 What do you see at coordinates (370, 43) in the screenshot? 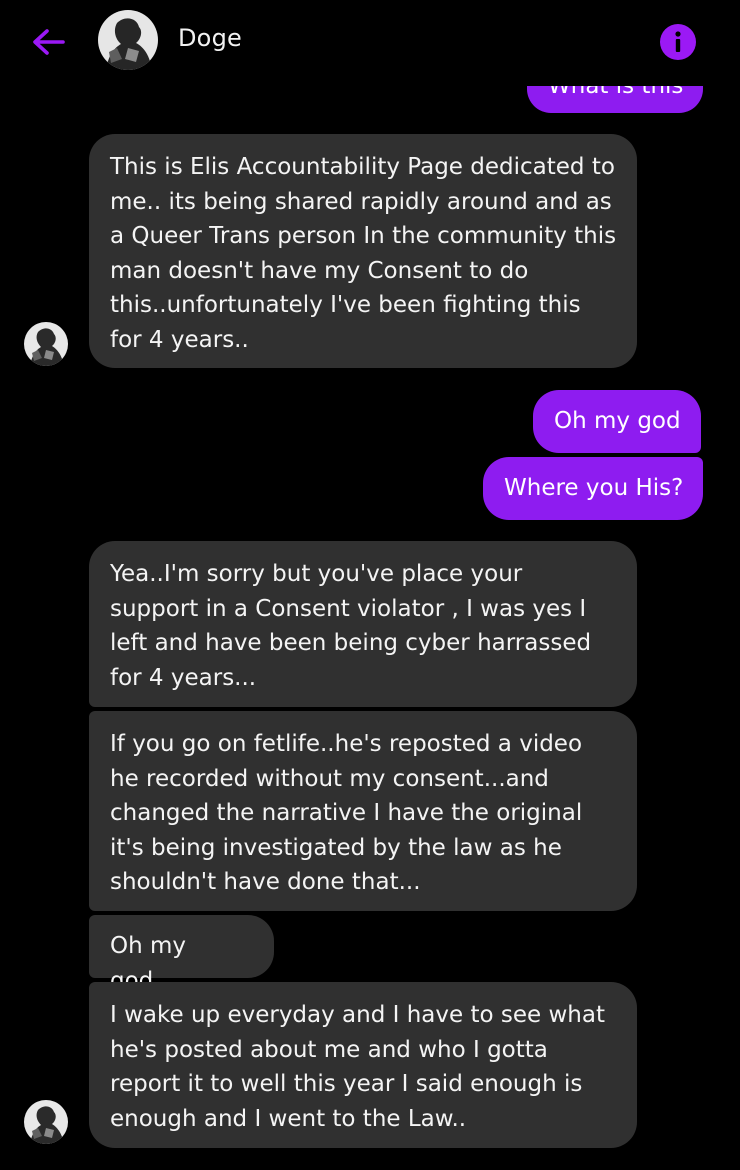
I see `chat-header: Doge` at bounding box center [370, 43].